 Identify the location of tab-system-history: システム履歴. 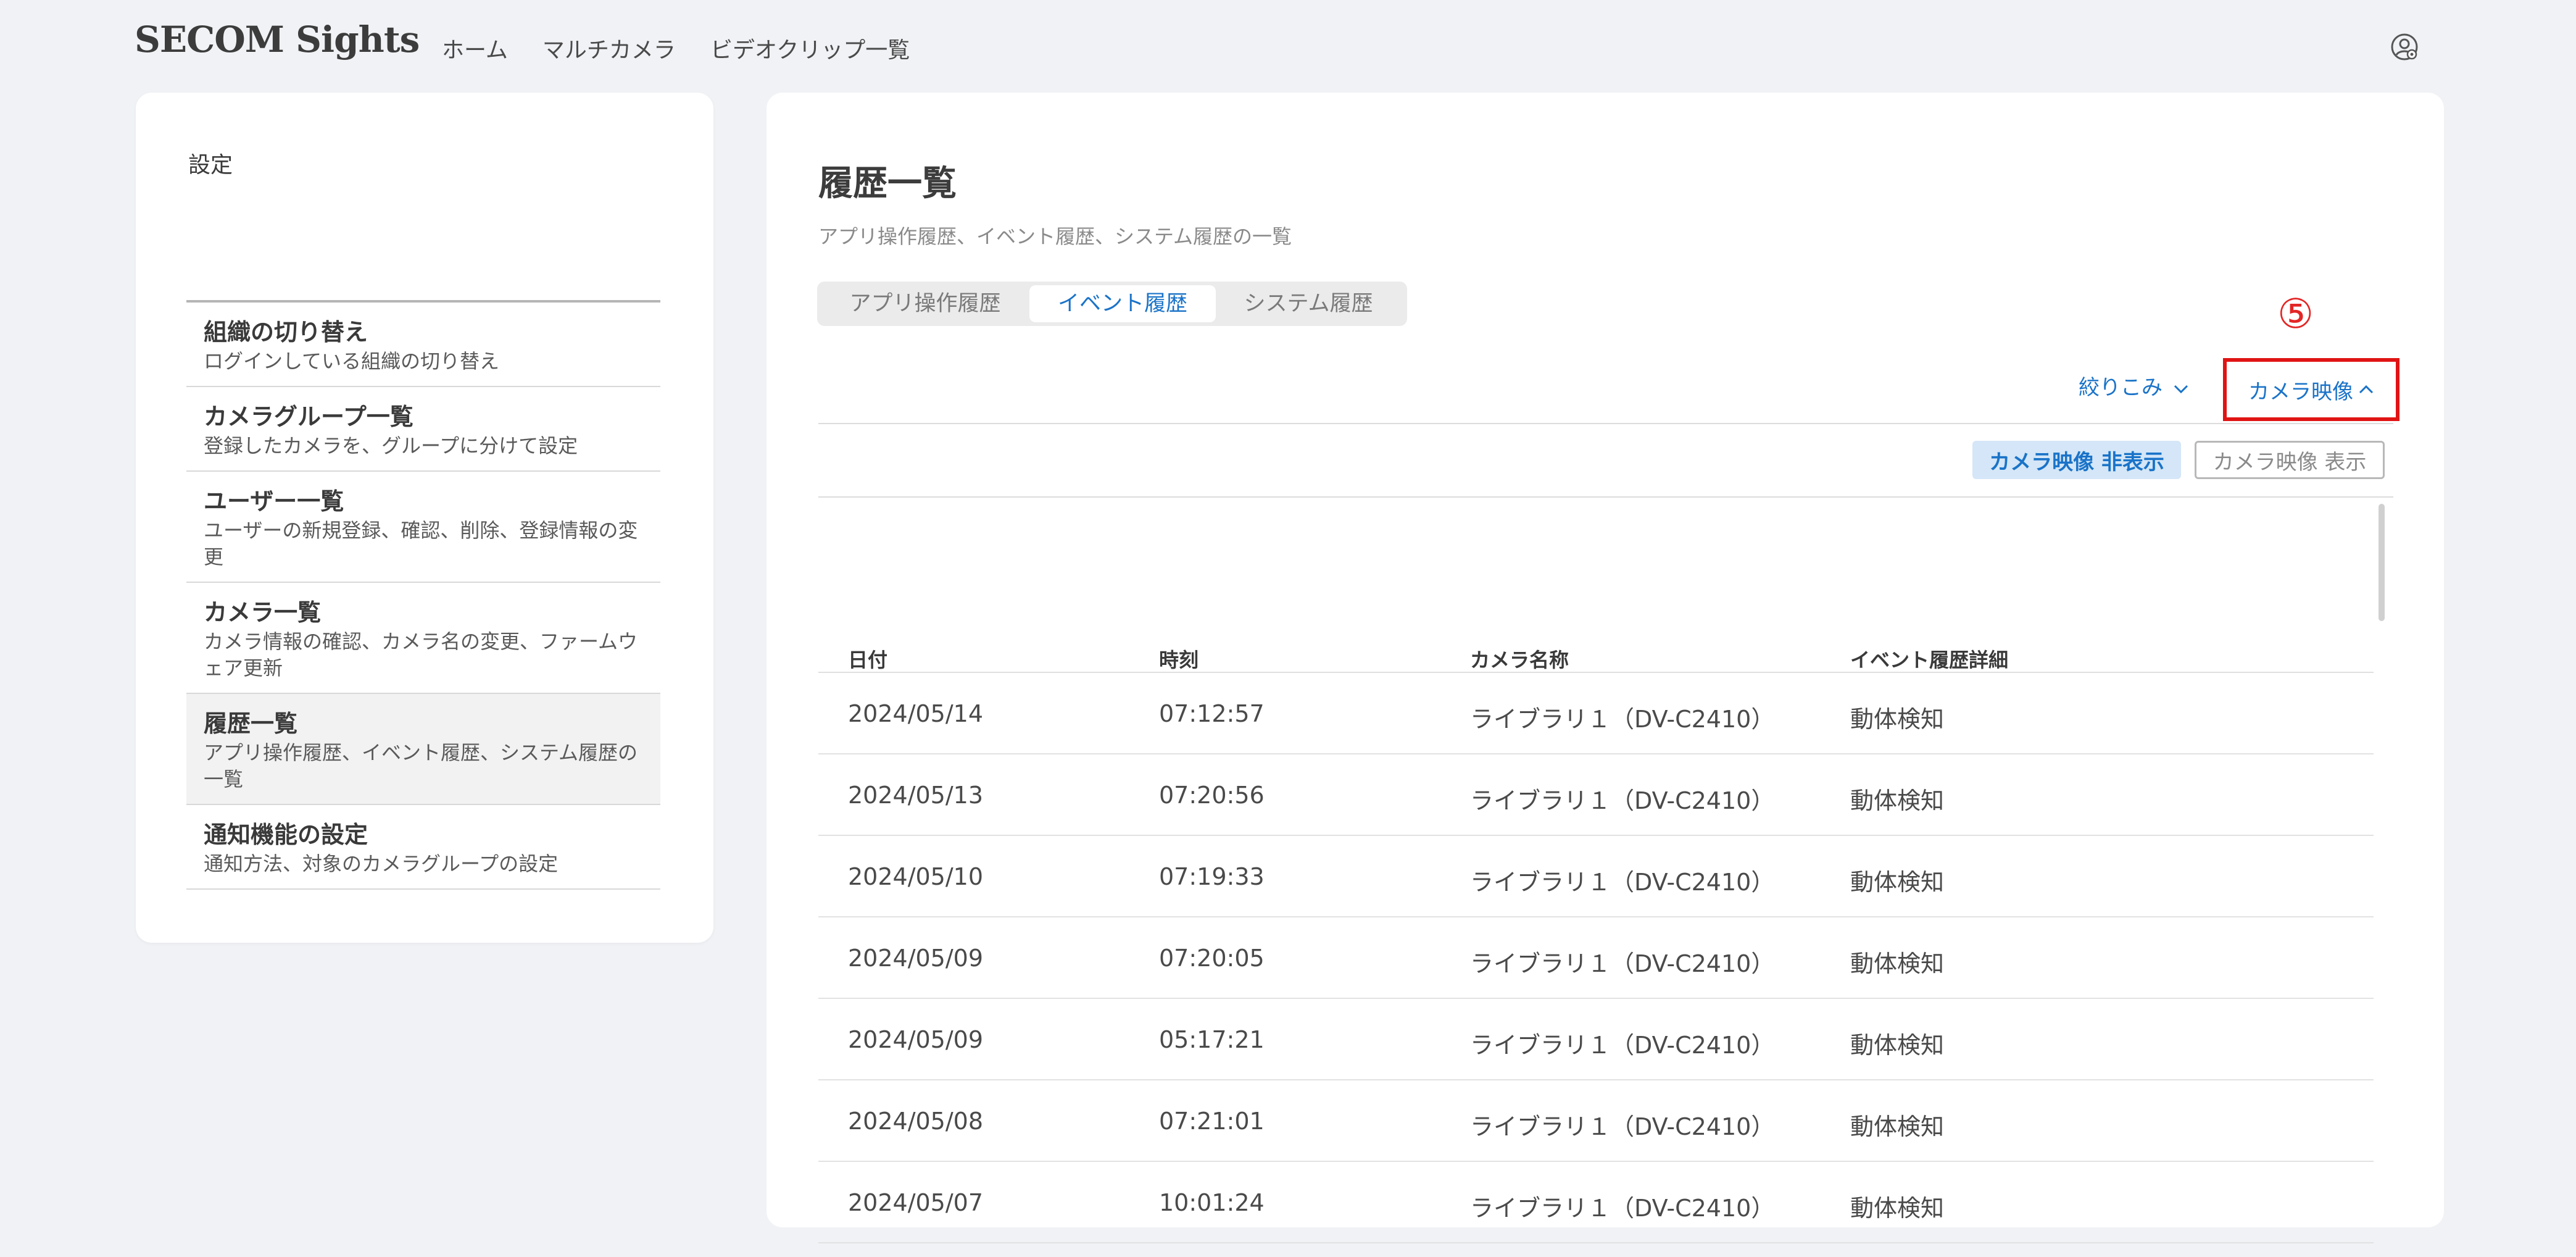
(1309, 303).